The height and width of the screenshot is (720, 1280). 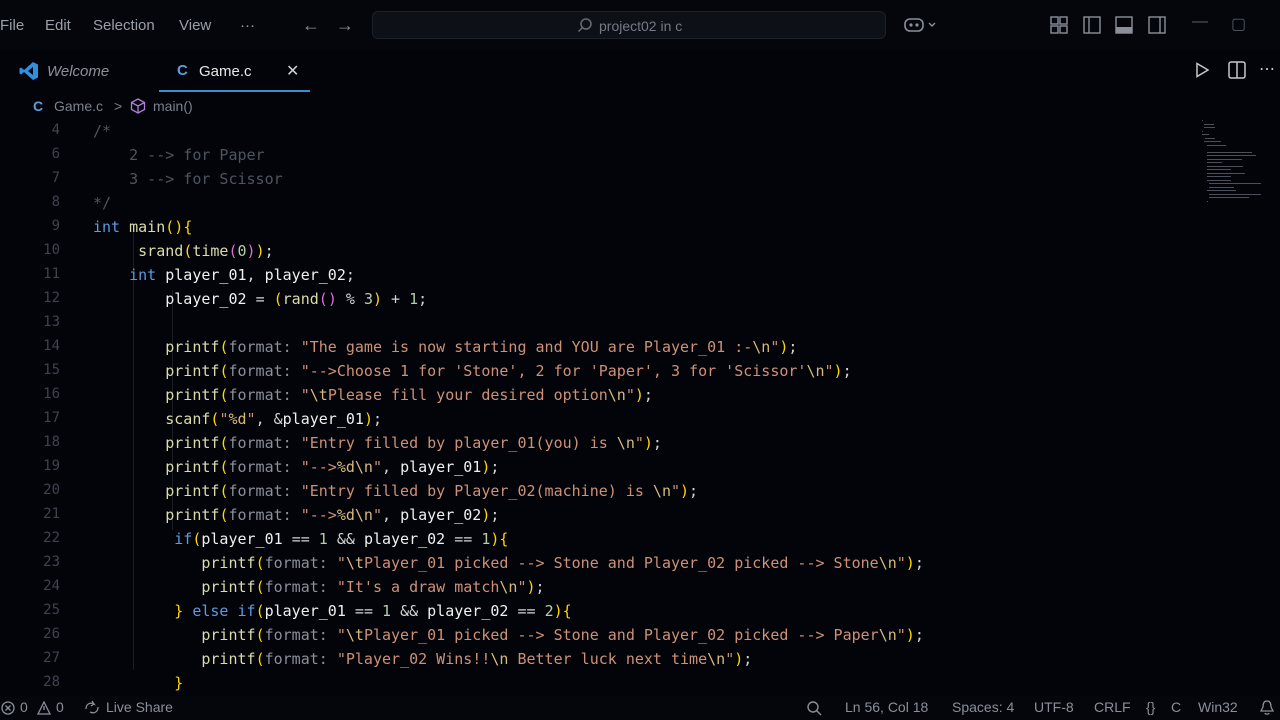 What do you see at coordinates (195, 25) in the screenshot?
I see `menu-view: View` at bounding box center [195, 25].